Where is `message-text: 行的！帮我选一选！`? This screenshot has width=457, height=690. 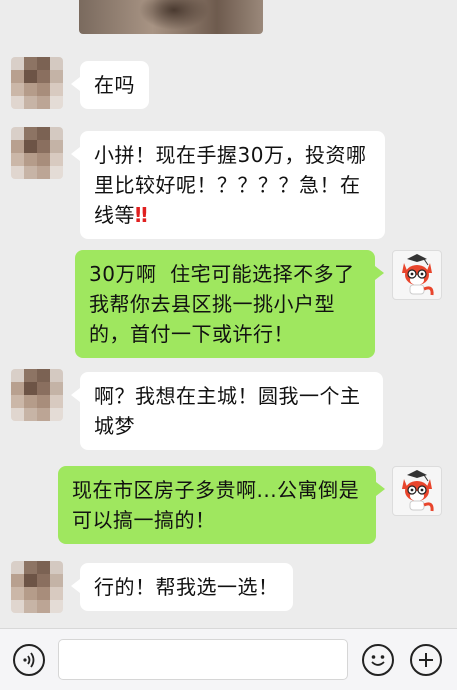
message-text: 行的！帮我选一选！ is located at coordinates (186, 587).